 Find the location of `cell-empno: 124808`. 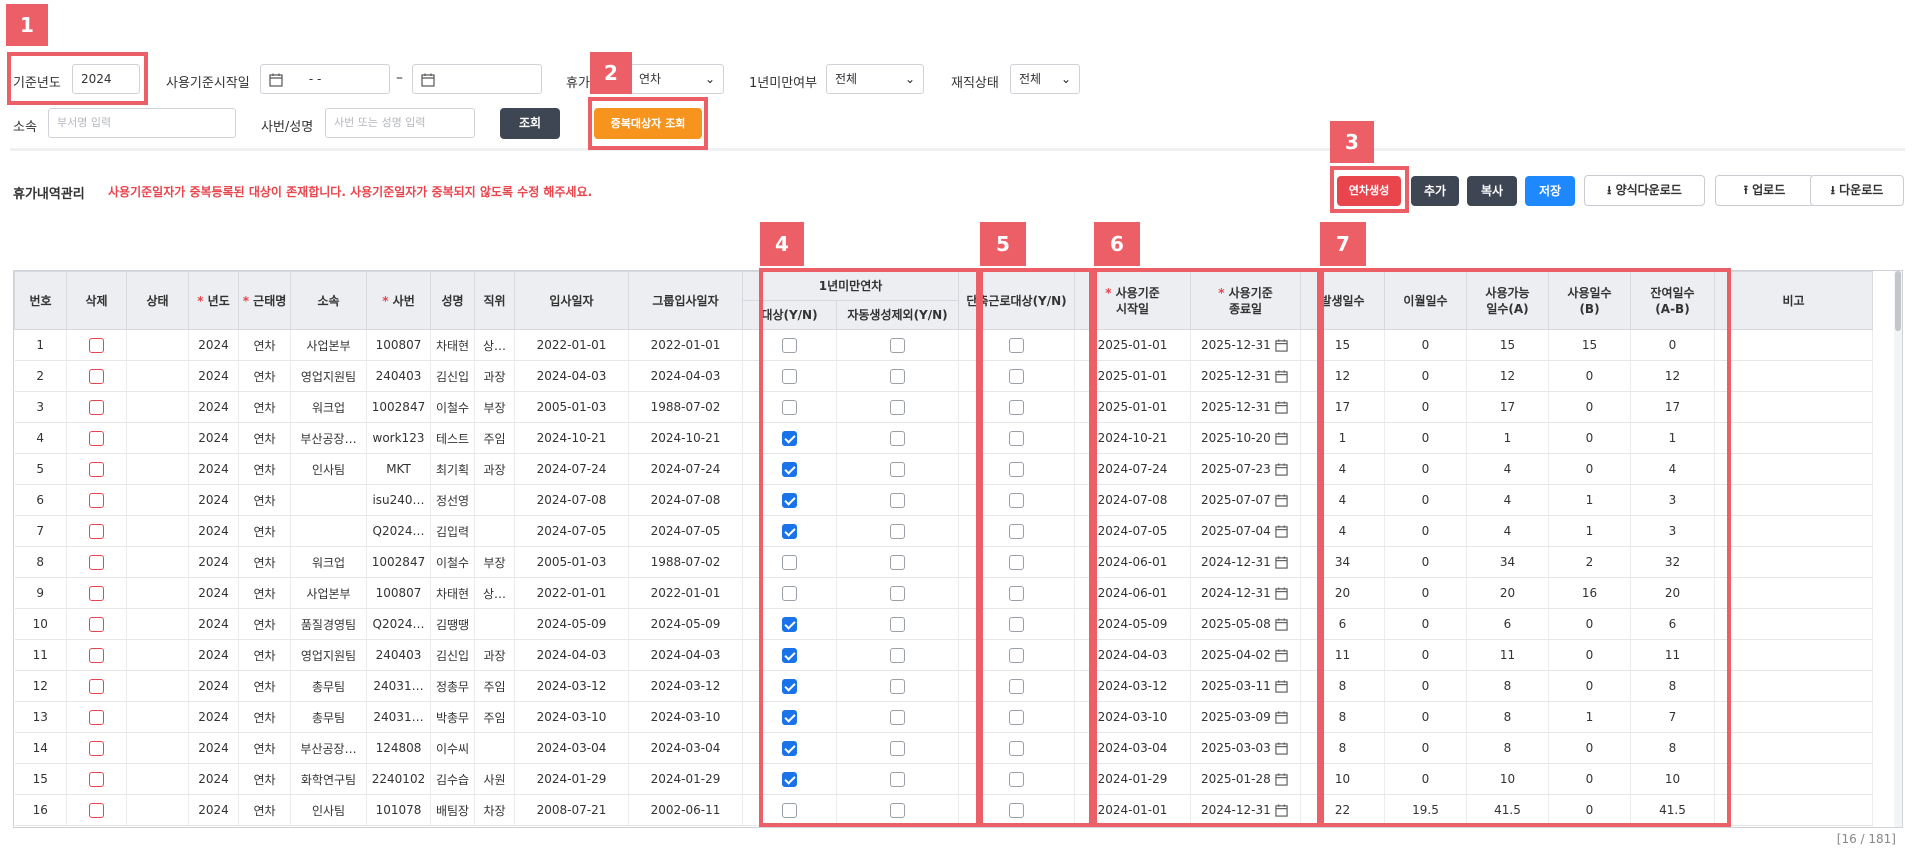

cell-empno: 124808 is located at coordinates (398, 748).